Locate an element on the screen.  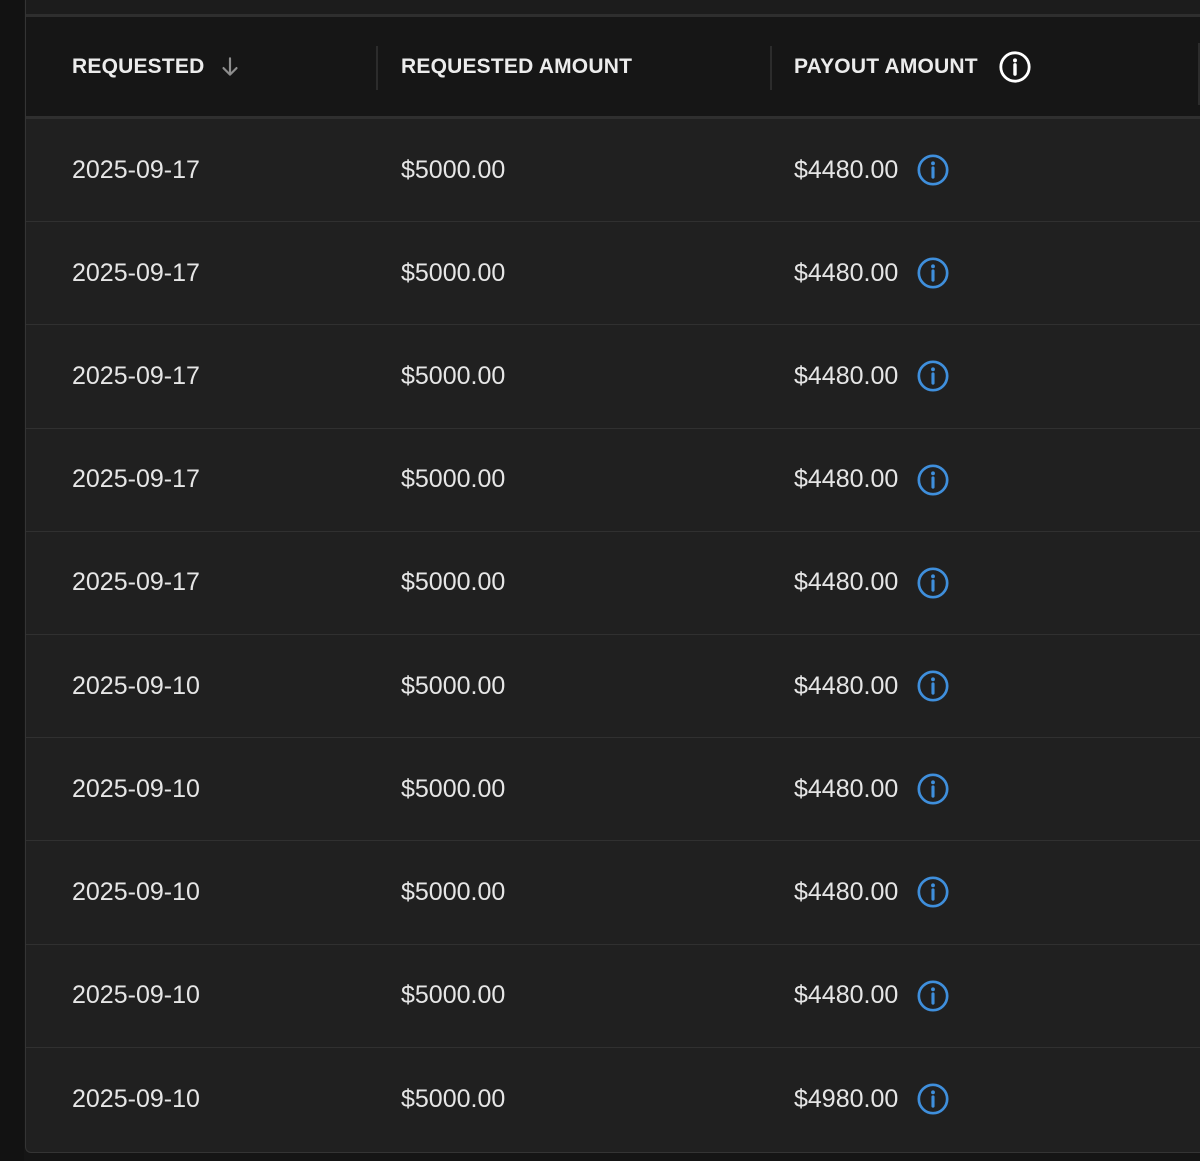
arrow-down-icon is located at coordinates (230, 67).